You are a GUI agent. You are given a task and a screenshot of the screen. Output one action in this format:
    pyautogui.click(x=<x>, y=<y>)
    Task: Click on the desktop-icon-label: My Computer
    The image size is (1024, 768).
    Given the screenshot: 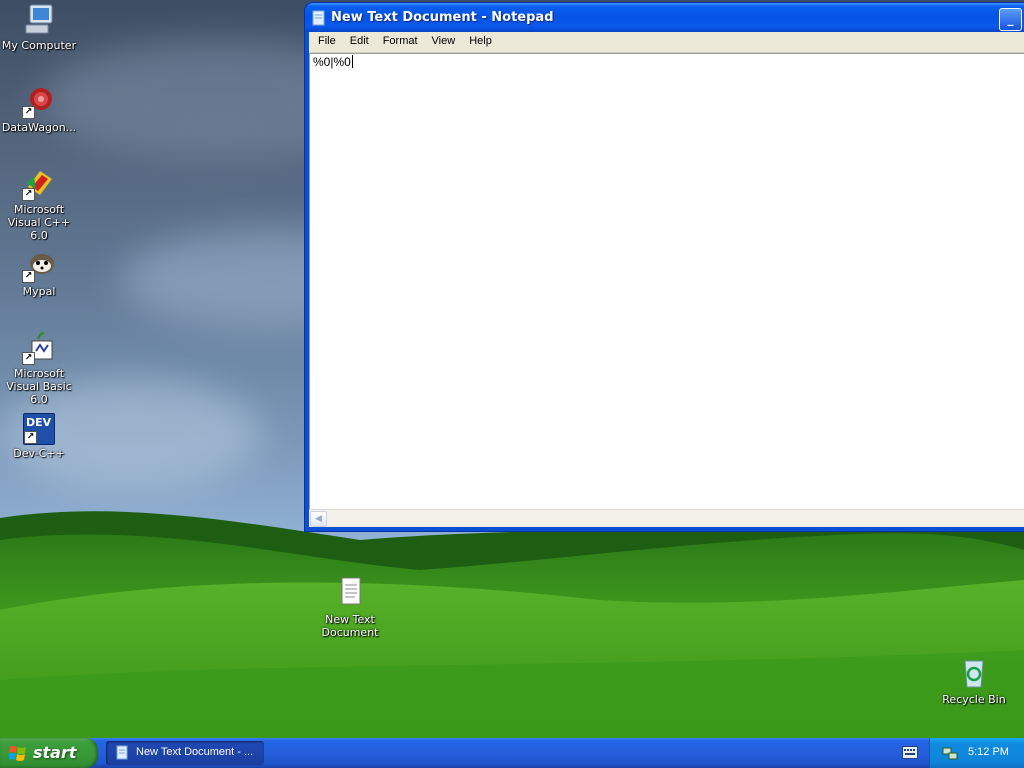 What is the action you would take?
    pyautogui.click(x=39, y=45)
    